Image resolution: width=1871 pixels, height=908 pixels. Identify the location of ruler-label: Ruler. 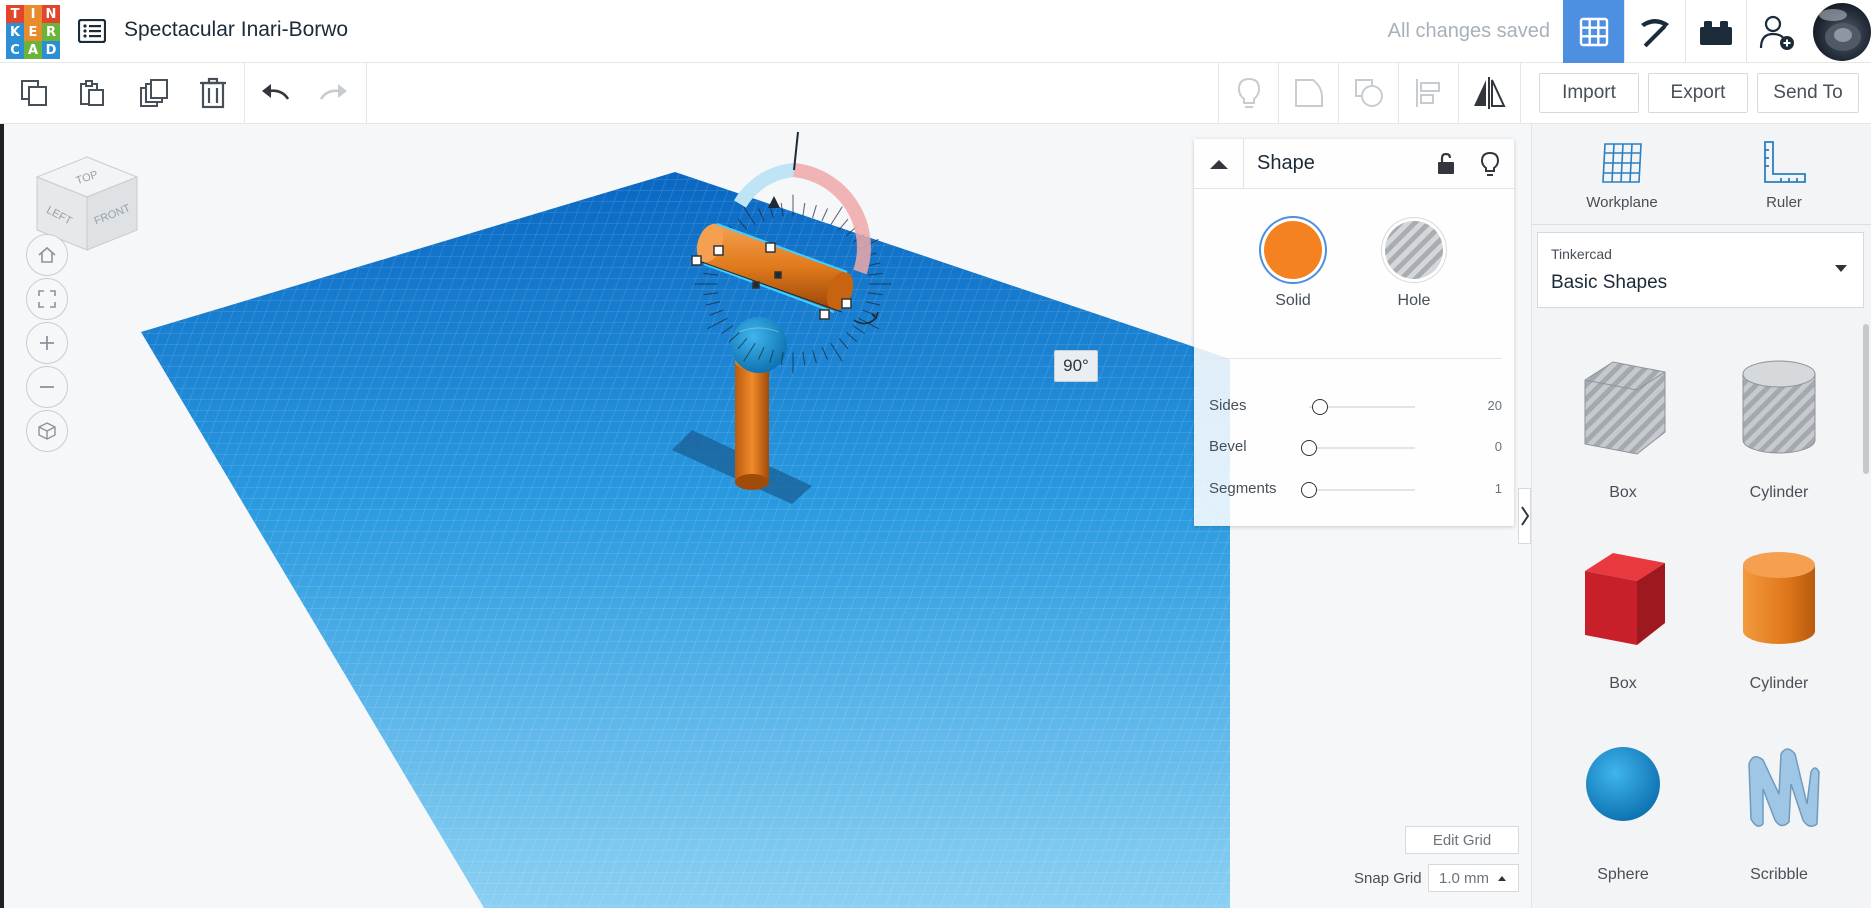
(1784, 202).